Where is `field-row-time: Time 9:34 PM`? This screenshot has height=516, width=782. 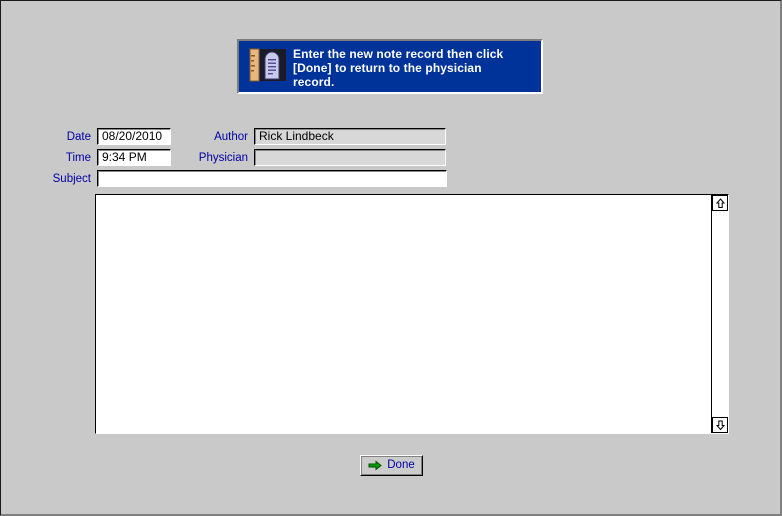 field-row-time: Time 9:34 PM is located at coordinates (108, 157).